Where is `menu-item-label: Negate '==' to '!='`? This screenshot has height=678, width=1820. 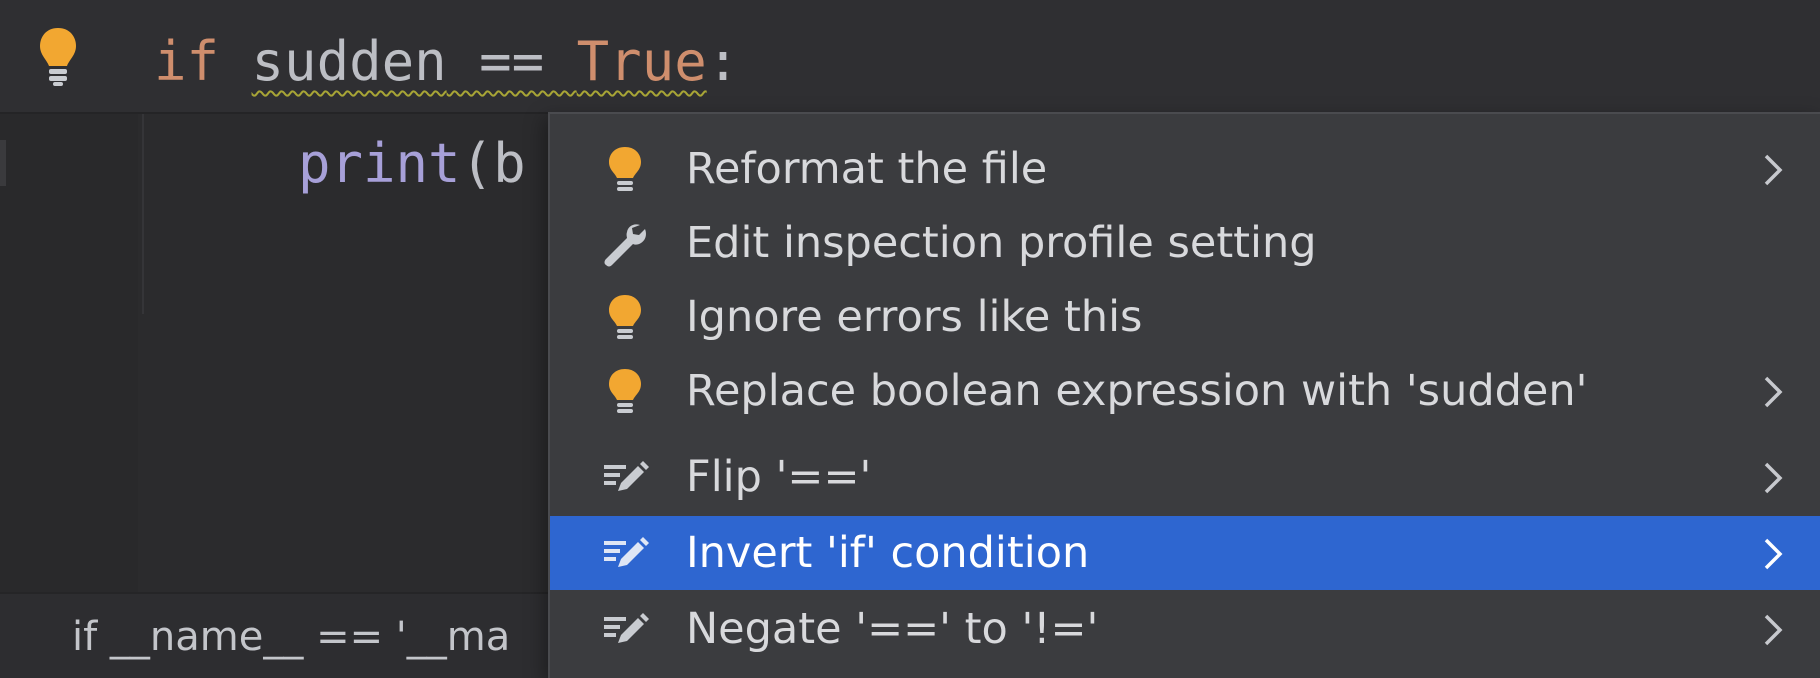 menu-item-label: Negate '==' to '!=' is located at coordinates (892, 629).